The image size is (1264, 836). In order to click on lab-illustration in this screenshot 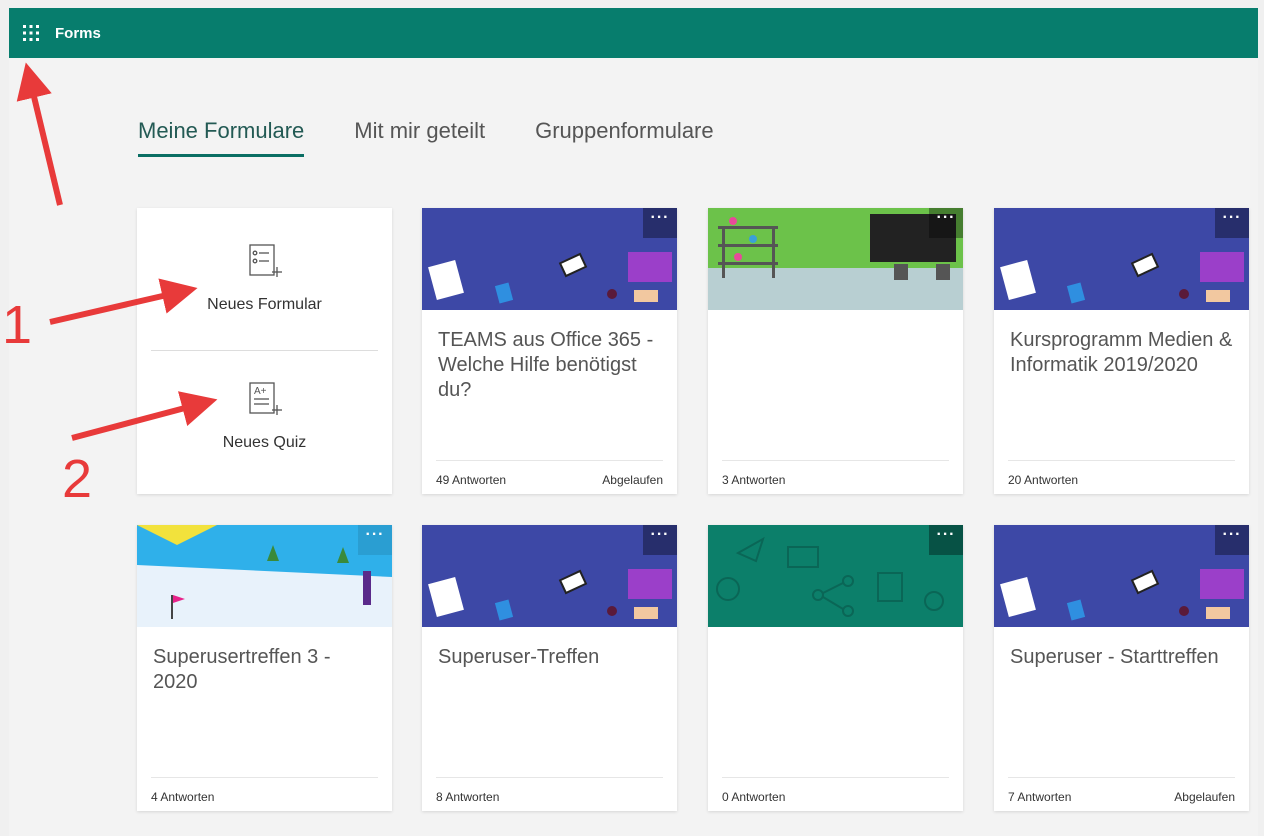, I will do `click(835, 259)`.